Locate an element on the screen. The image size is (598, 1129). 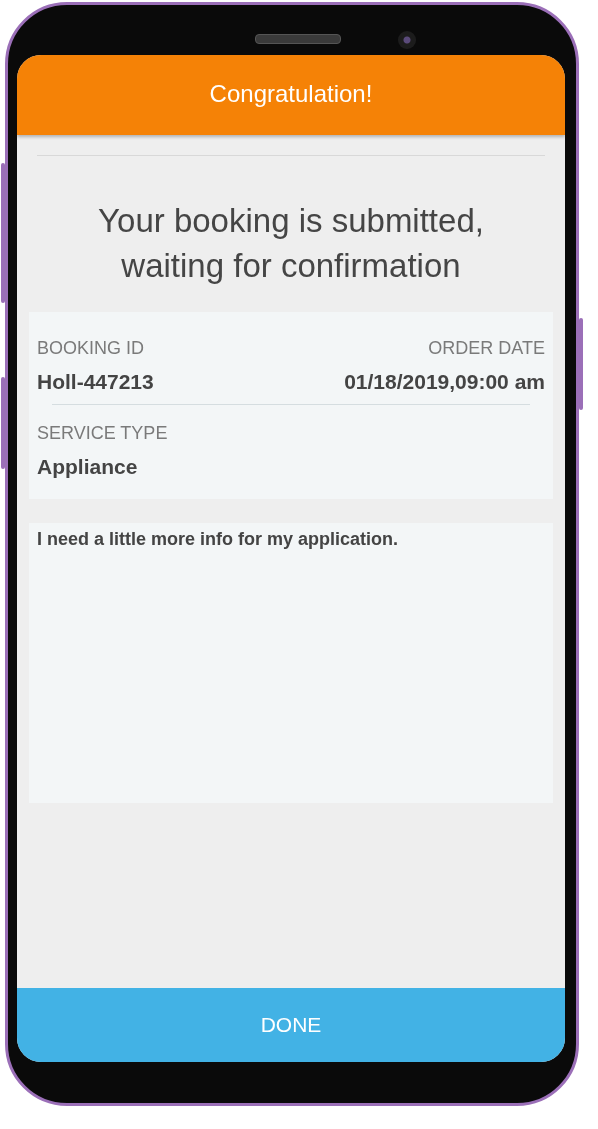
header-title: Congratulation! is located at coordinates (291, 94).